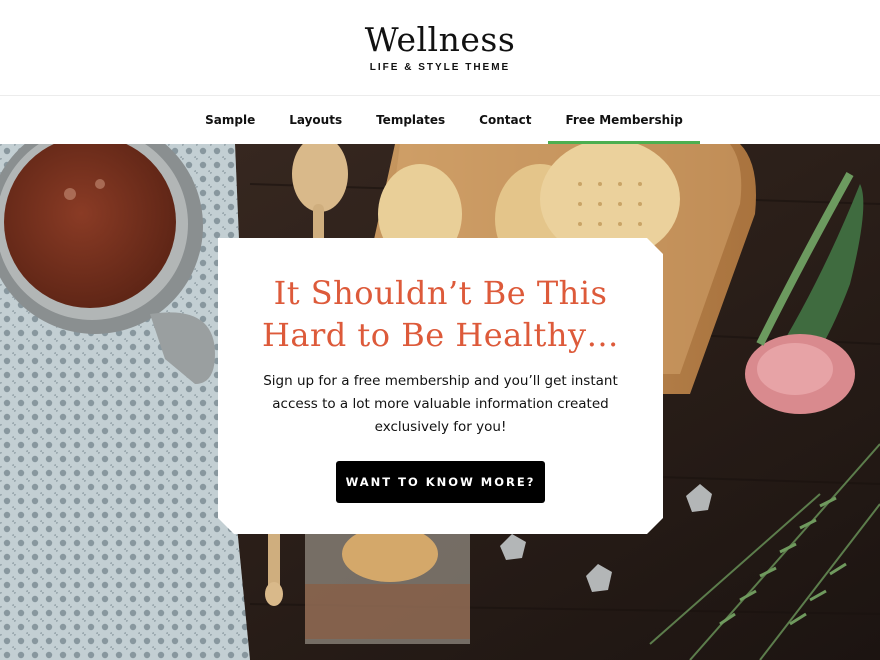  Describe the element at coordinates (440, 39) in the screenshot. I see `site-title: Wellness` at that location.